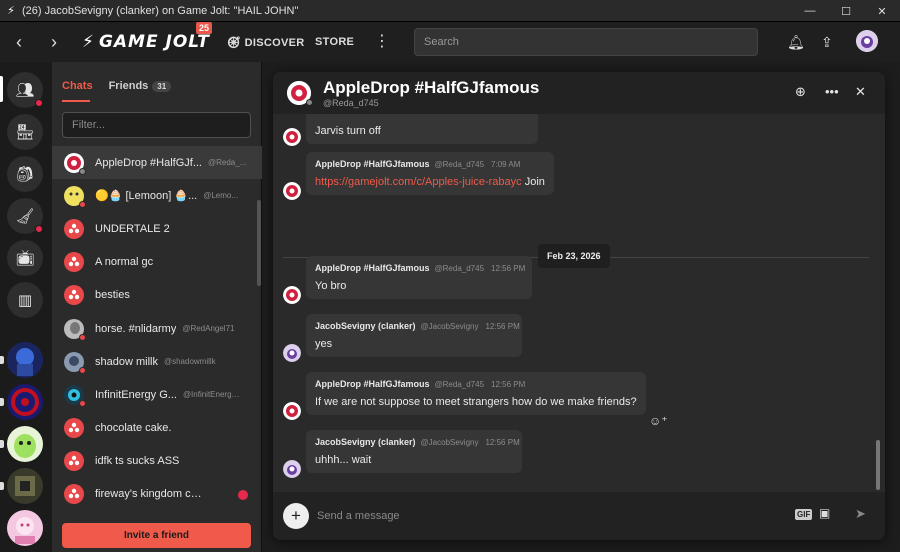  Describe the element at coordinates (265, 42) in the screenshot. I see `discover-link: 🧭︎ DISCOVER` at that location.